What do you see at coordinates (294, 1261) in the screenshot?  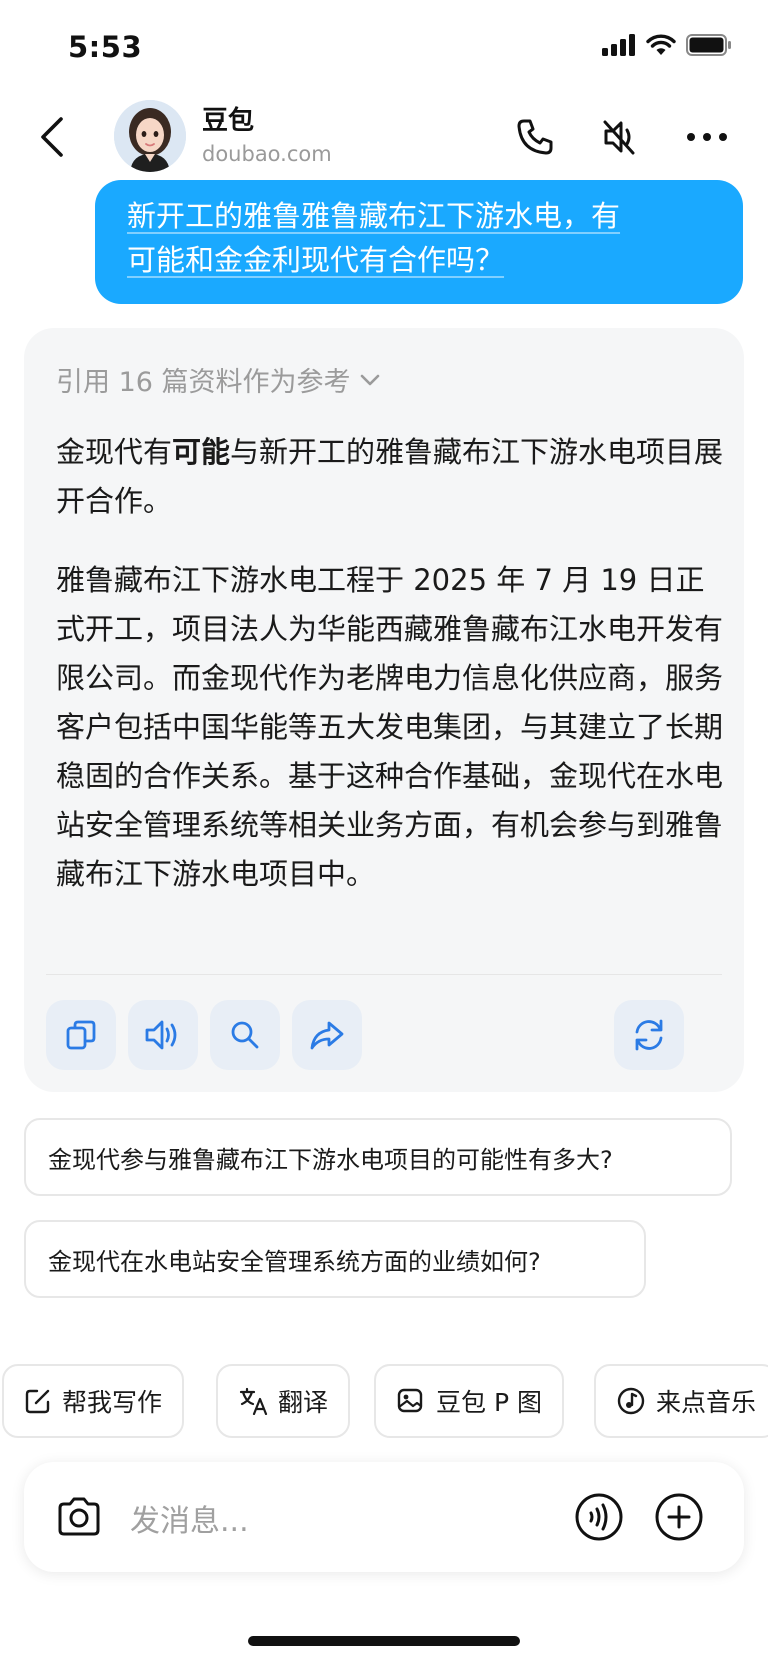 I see `suggestion-text-2: 金现代在水电站安全管理系统方面的业绩如何?` at bounding box center [294, 1261].